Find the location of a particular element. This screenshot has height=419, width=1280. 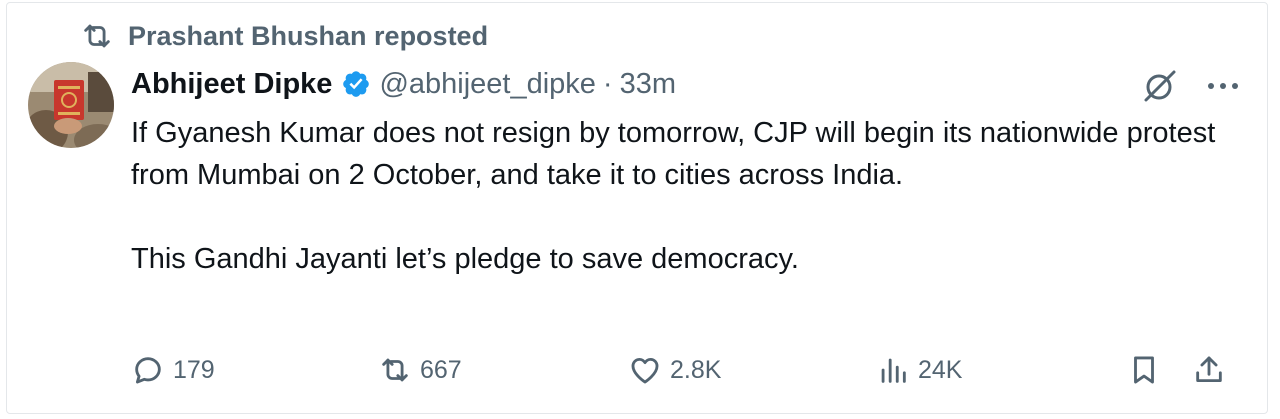

bookmark-icon is located at coordinates (1144, 370).